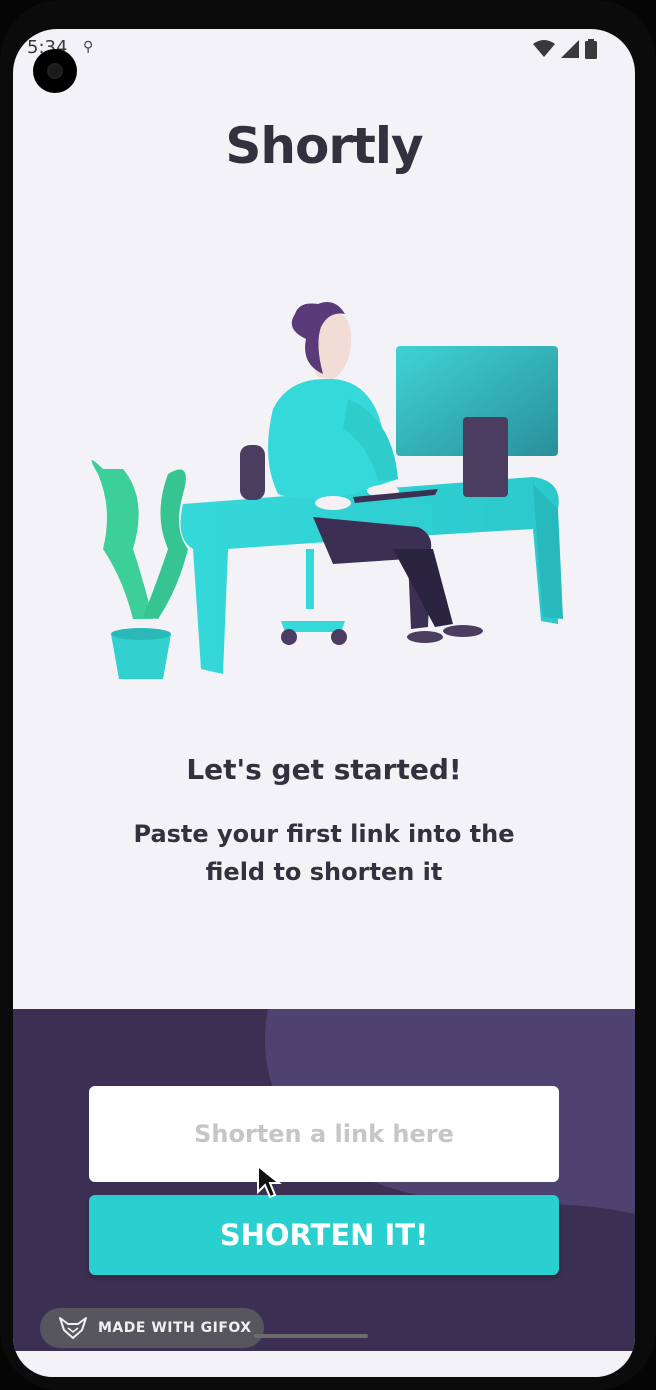 The image size is (656, 1390). What do you see at coordinates (269, 1181) in the screenshot?
I see `cursor-arrow-icon` at bounding box center [269, 1181].